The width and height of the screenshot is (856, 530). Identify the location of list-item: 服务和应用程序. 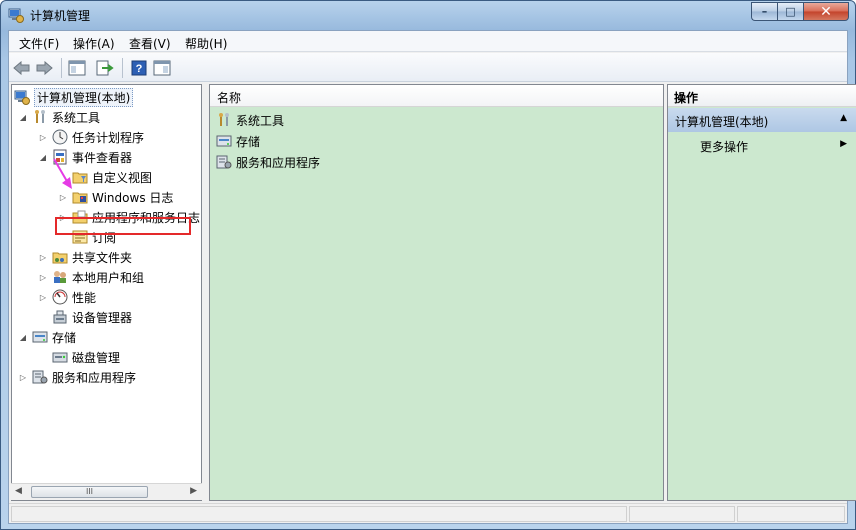
(268, 162).